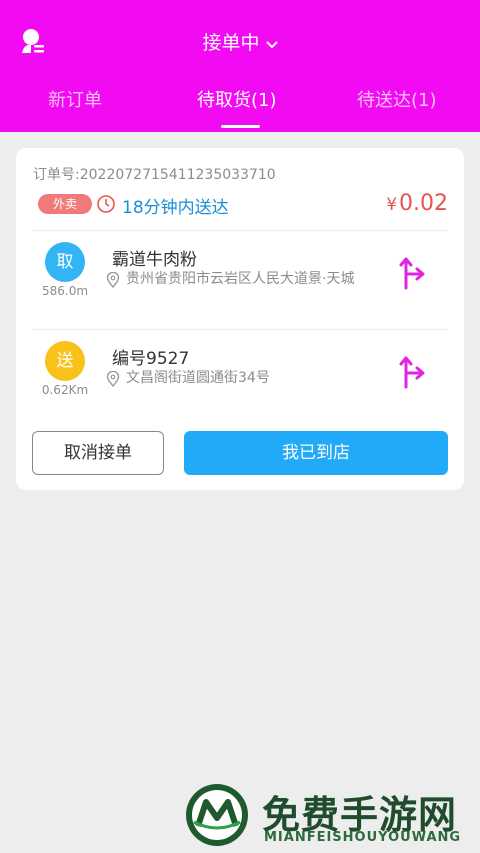 Image resolution: width=480 pixels, height=853 pixels. Describe the element at coordinates (154, 175) in the screenshot. I see `order-number: 订单号:2022072715411235033710` at that location.